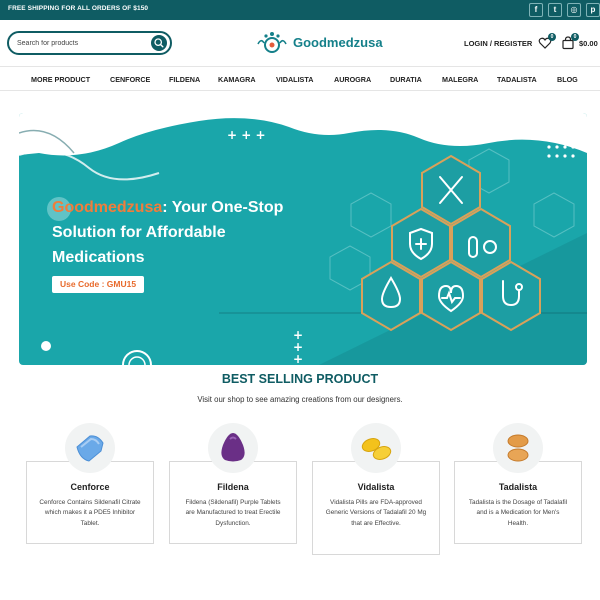  Describe the element at coordinates (555, 10) in the screenshot. I see `twitter-icon: t` at that location.